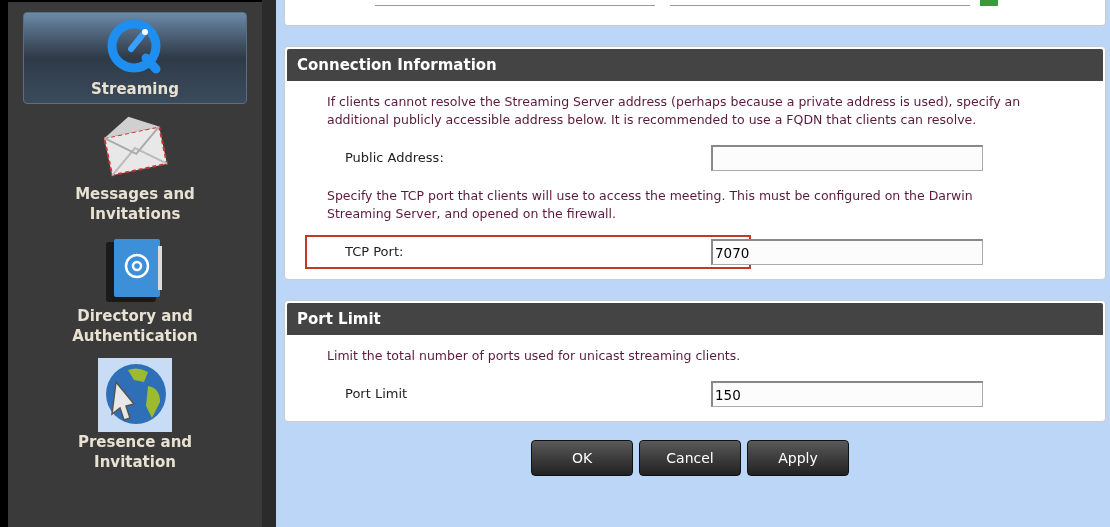  Describe the element at coordinates (582, 458) in the screenshot. I see `dialog-button: OK` at that location.